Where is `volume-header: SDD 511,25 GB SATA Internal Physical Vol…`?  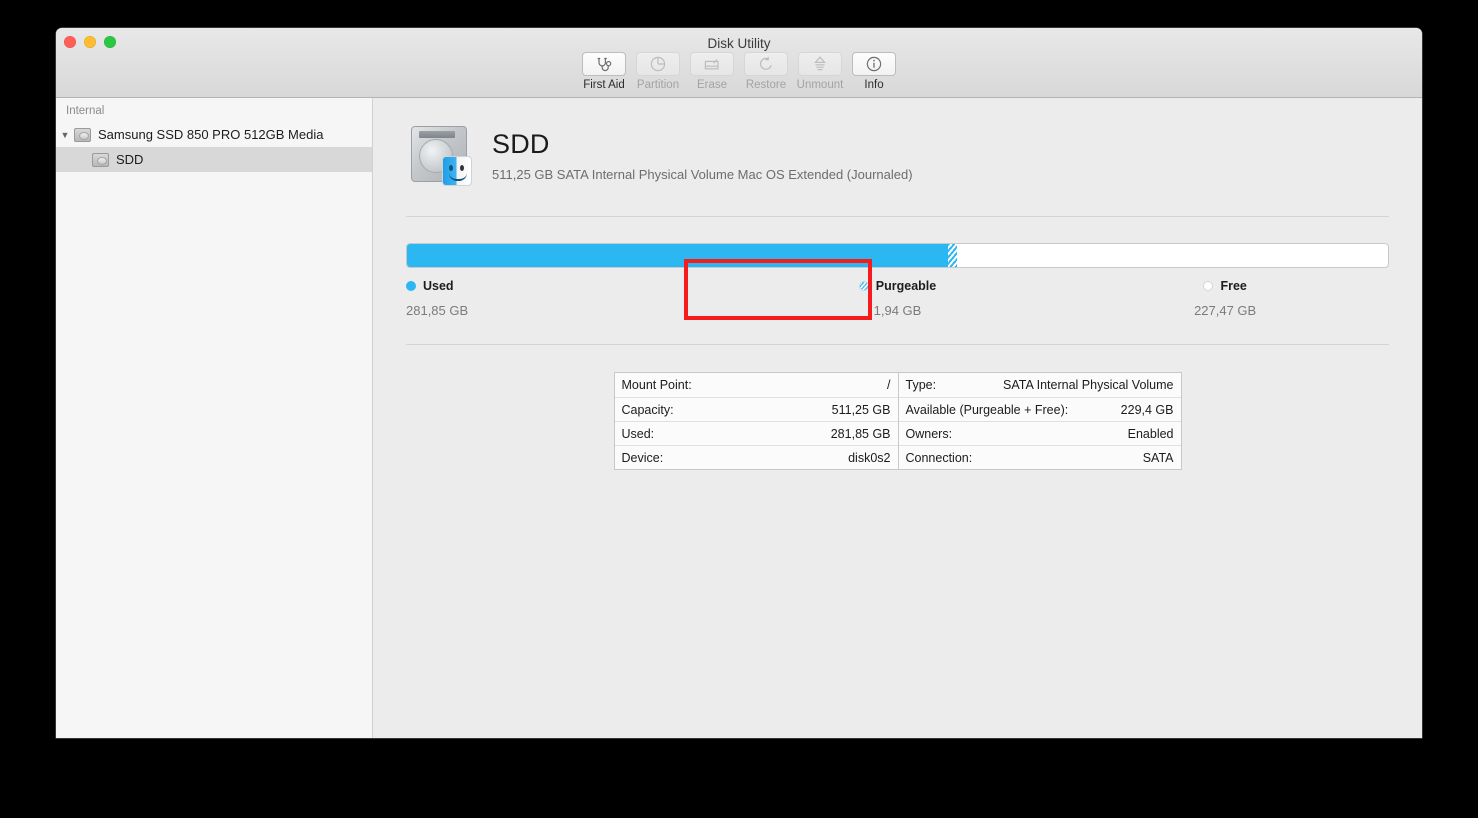
volume-header: SDD 511,25 GB SATA Internal Physical Vol… is located at coordinates (897, 143).